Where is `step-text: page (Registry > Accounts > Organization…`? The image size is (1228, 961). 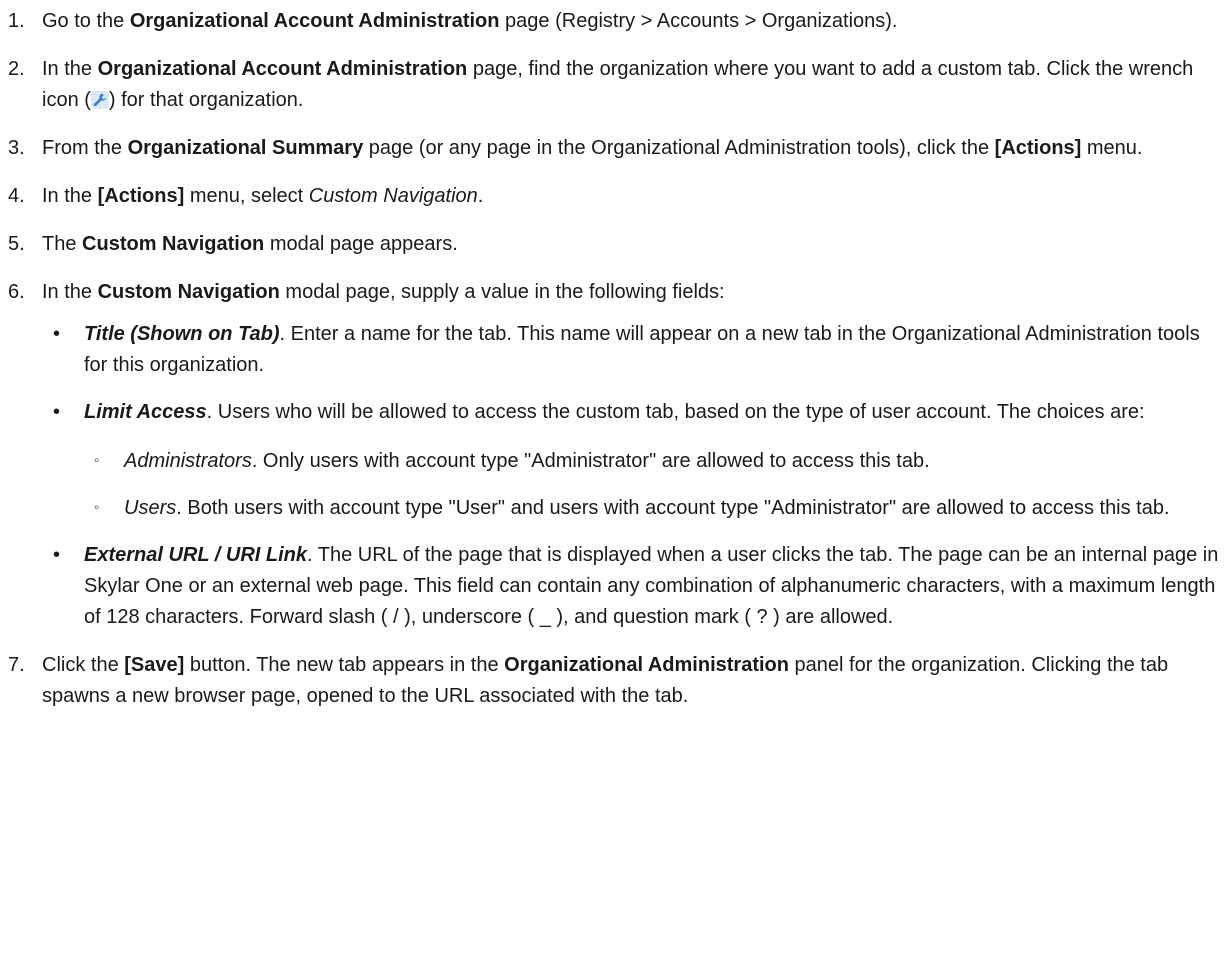
step-text: page (Registry > Accounts > Organization… is located at coordinates (698, 21).